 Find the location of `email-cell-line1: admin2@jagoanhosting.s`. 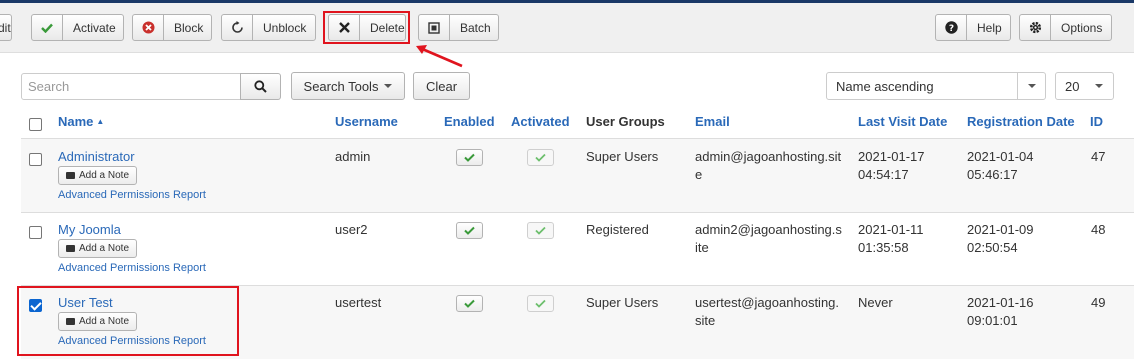

email-cell-line1: admin2@jagoanhosting.s is located at coordinates (768, 229).